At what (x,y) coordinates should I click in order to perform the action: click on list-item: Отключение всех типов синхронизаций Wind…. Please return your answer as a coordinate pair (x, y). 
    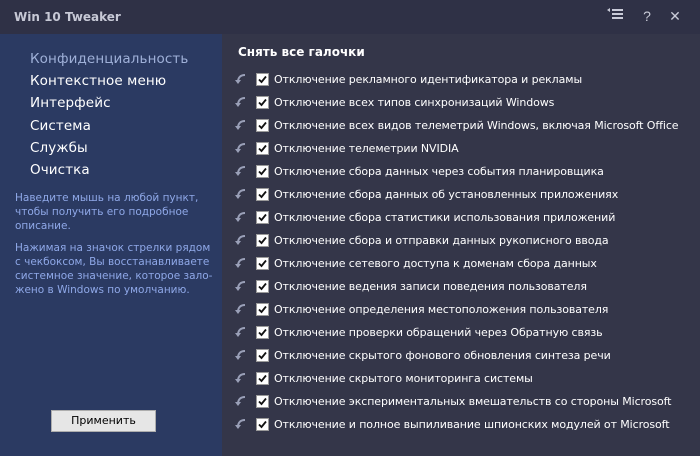
    Looking at the image, I should click on (464, 103).